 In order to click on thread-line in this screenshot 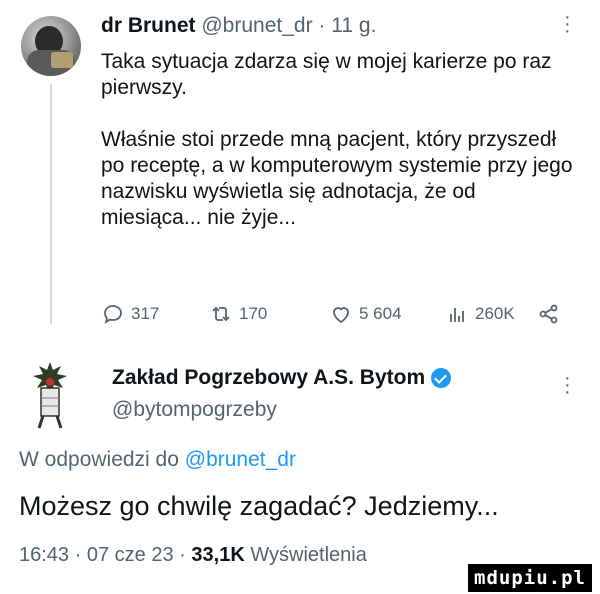, I will do `click(51, 204)`.